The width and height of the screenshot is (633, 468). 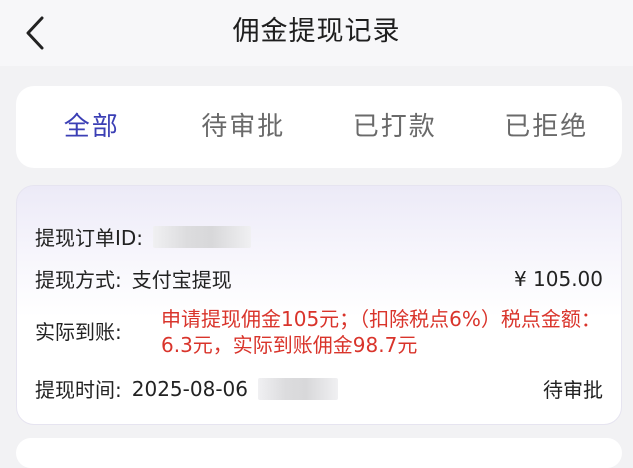 What do you see at coordinates (181, 280) in the screenshot?
I see `method-value: 支付宝提现` at bounding box center [181, 280].